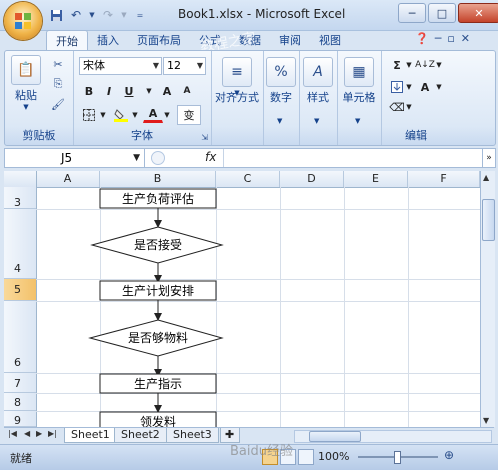 The width and height of the screenshot is (498, 470). I want to click on scroll-up-icon: ▲, so click(486, 177).